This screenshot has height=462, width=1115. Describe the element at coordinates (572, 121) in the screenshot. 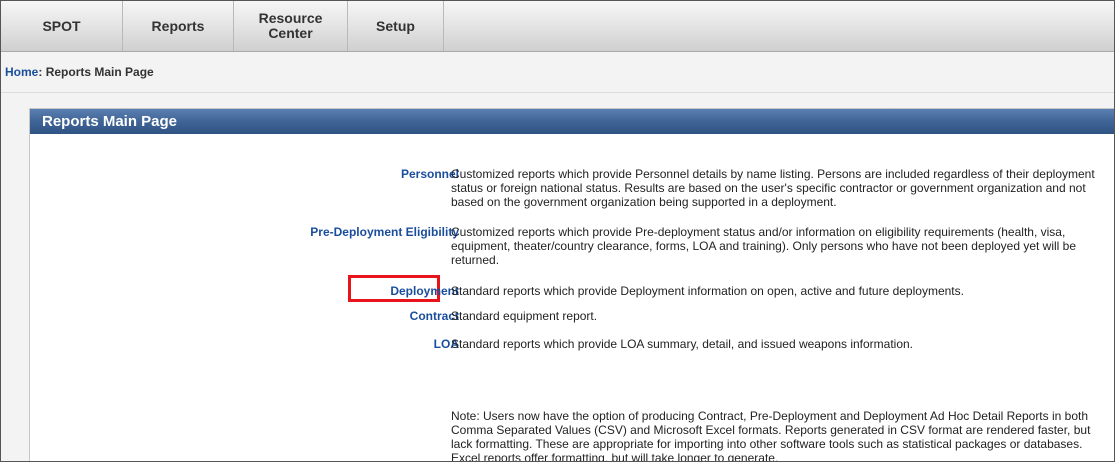

I see `panel-title: Reports Main Page` at that location.